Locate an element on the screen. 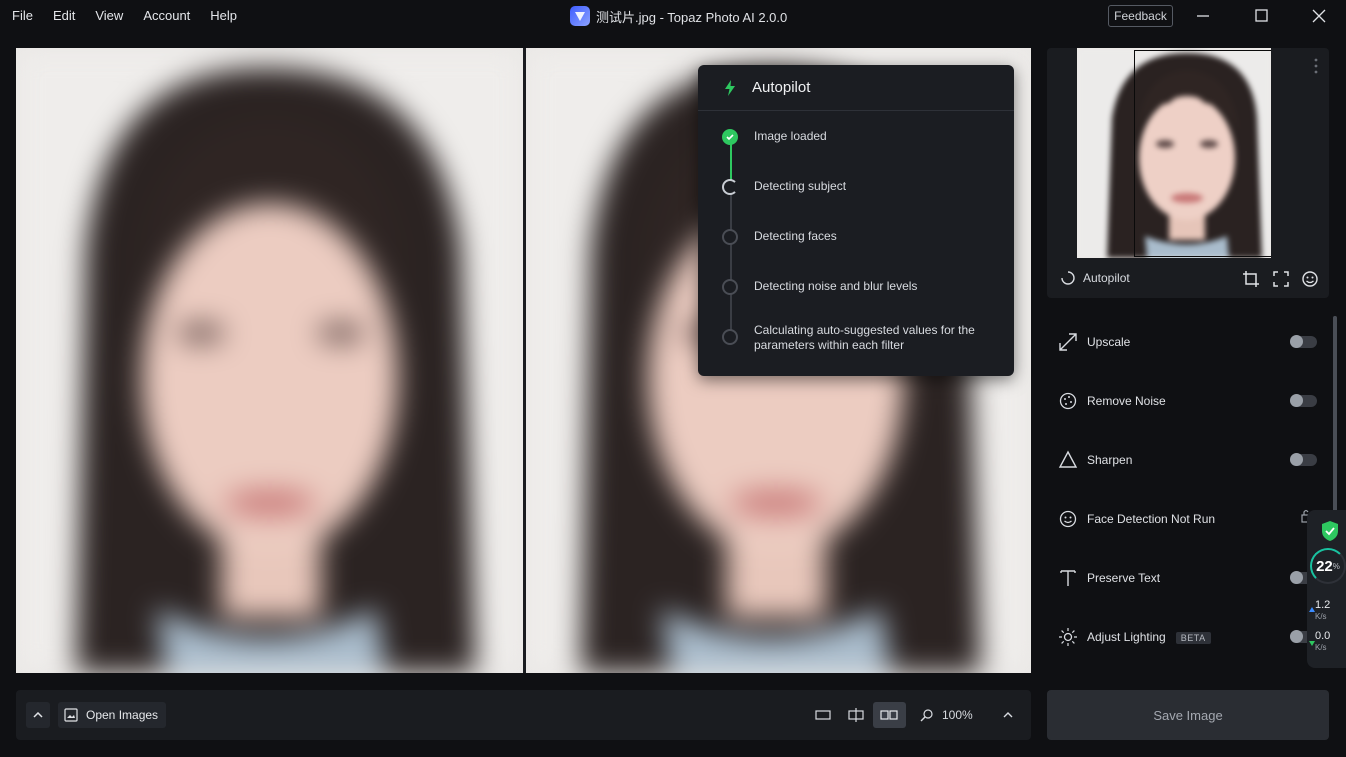 The image size is (1346, 757). upload-value: 1.2 is located at coordinates (1323, 605).